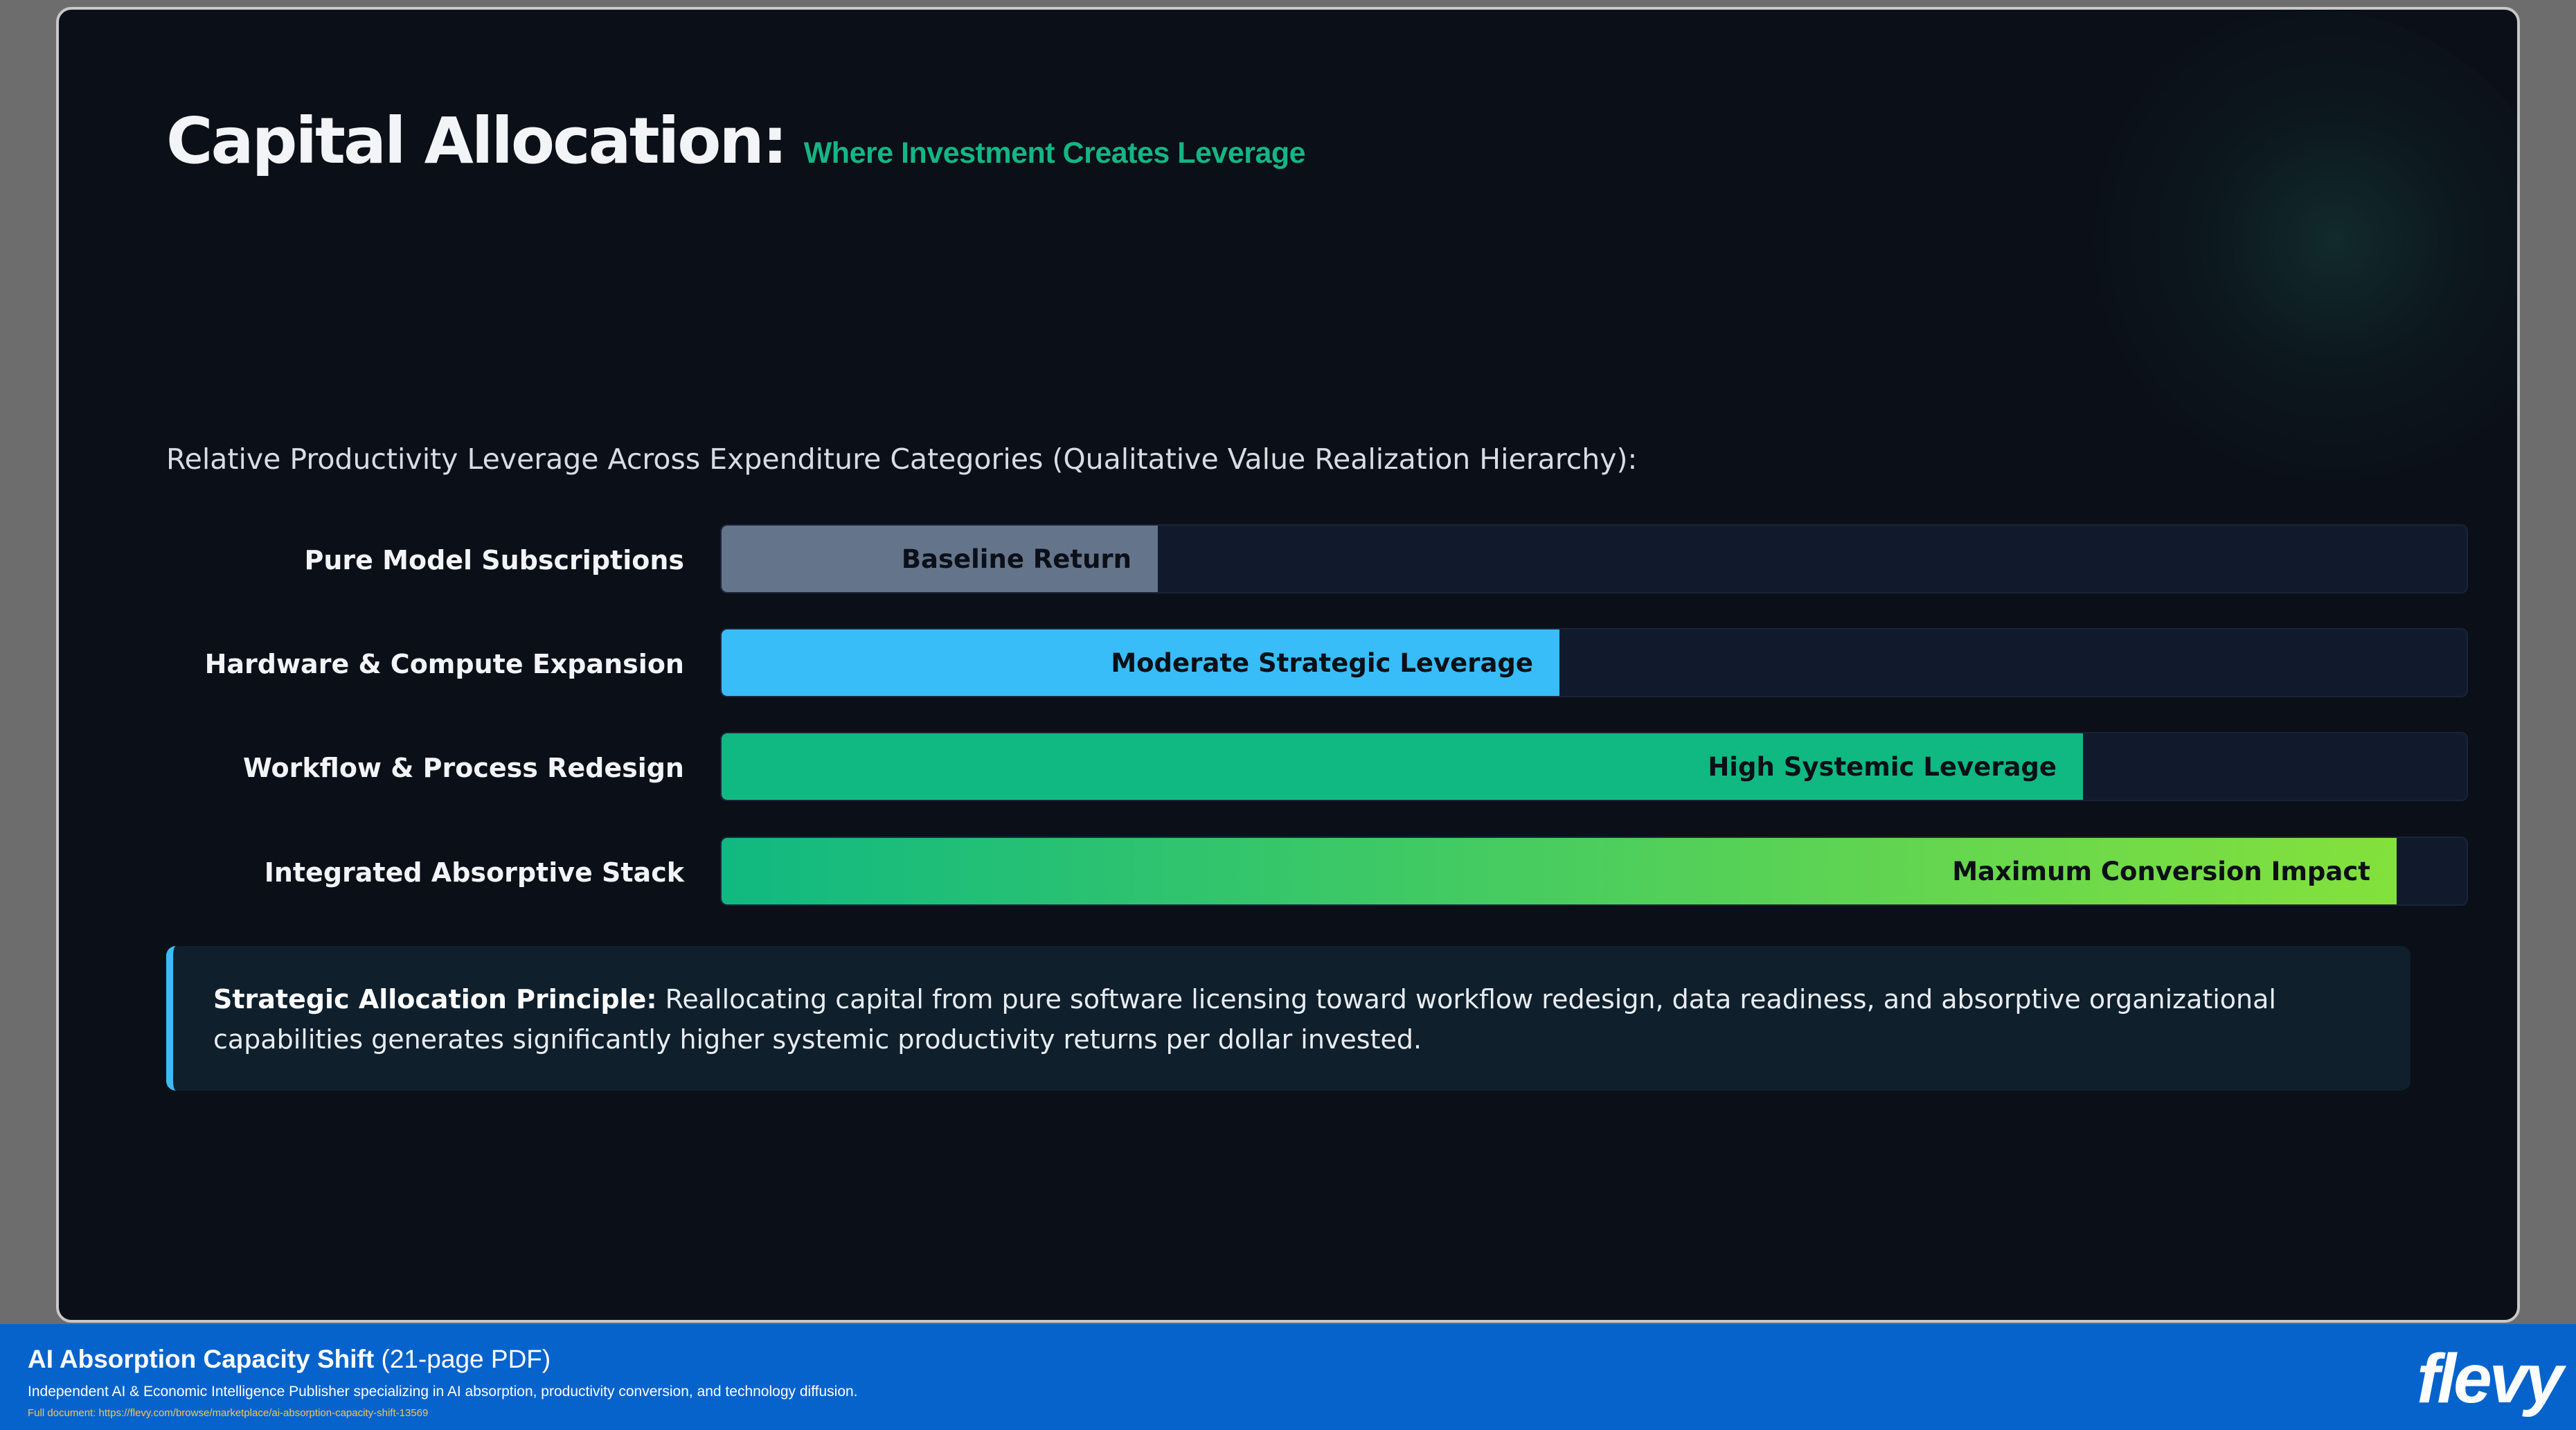  Describe the element at coordinates (201, 1359) in the screenshot. I see `document-title: AI Absorption Capacity Shift` at that location.